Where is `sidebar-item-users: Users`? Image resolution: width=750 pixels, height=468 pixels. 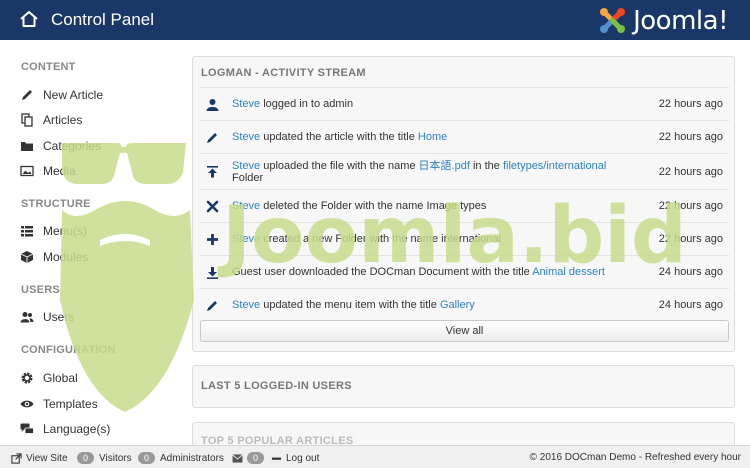
sidebar-item-users: Users is located at coordinates (47, 317).